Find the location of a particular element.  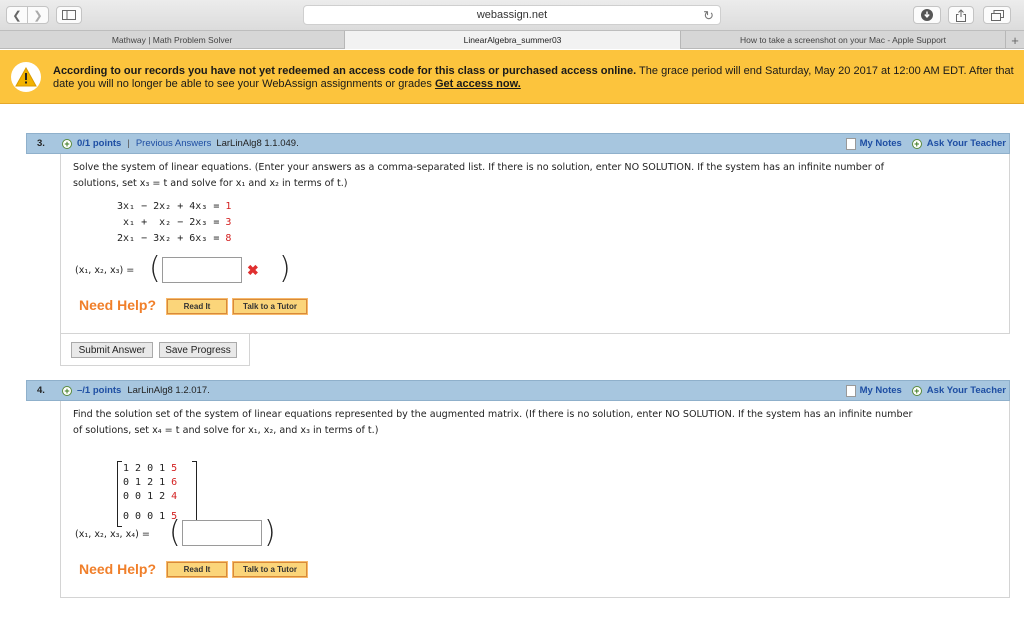

chevron-left-icon: ❮ is located at coordinates (17, 15).